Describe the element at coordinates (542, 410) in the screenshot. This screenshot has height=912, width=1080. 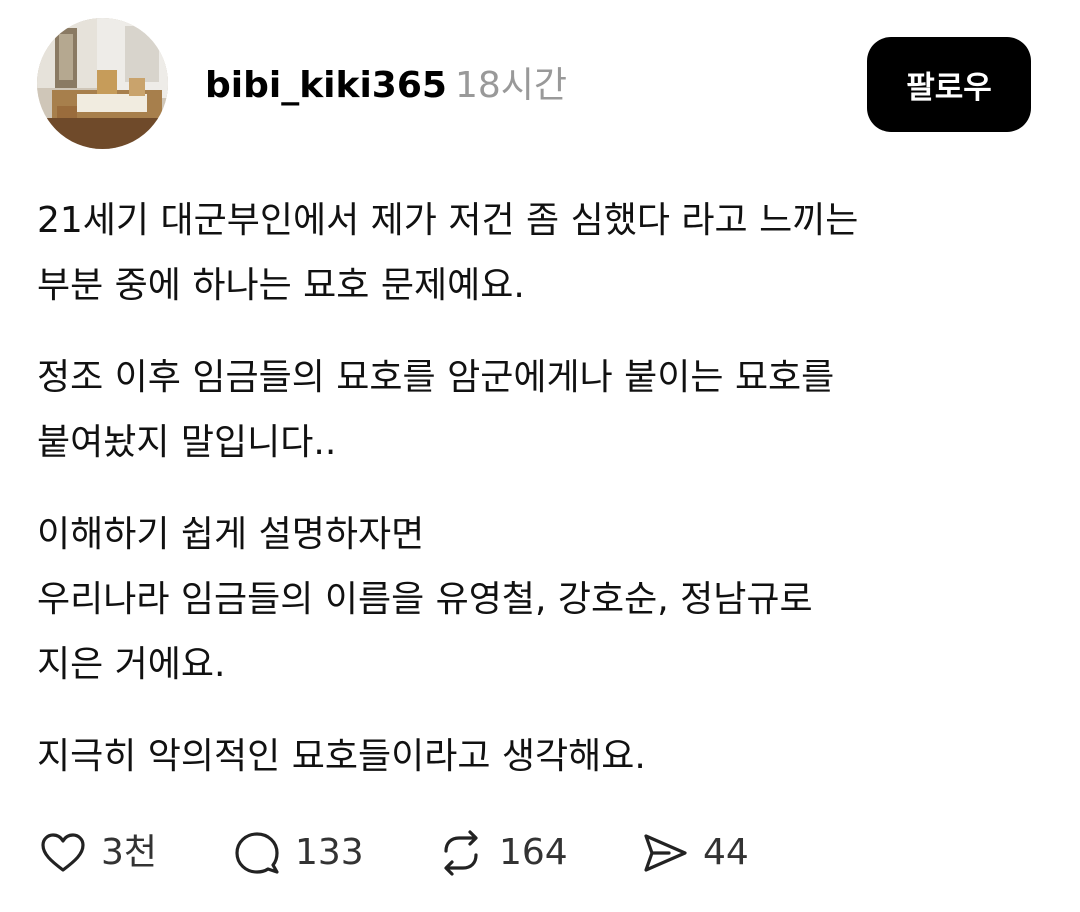
I see `paragraph: 정조 이후 임금들의 묘호를 암군에게나 붙이는 묘호를 붙여놨지 말입니다..` at that location.